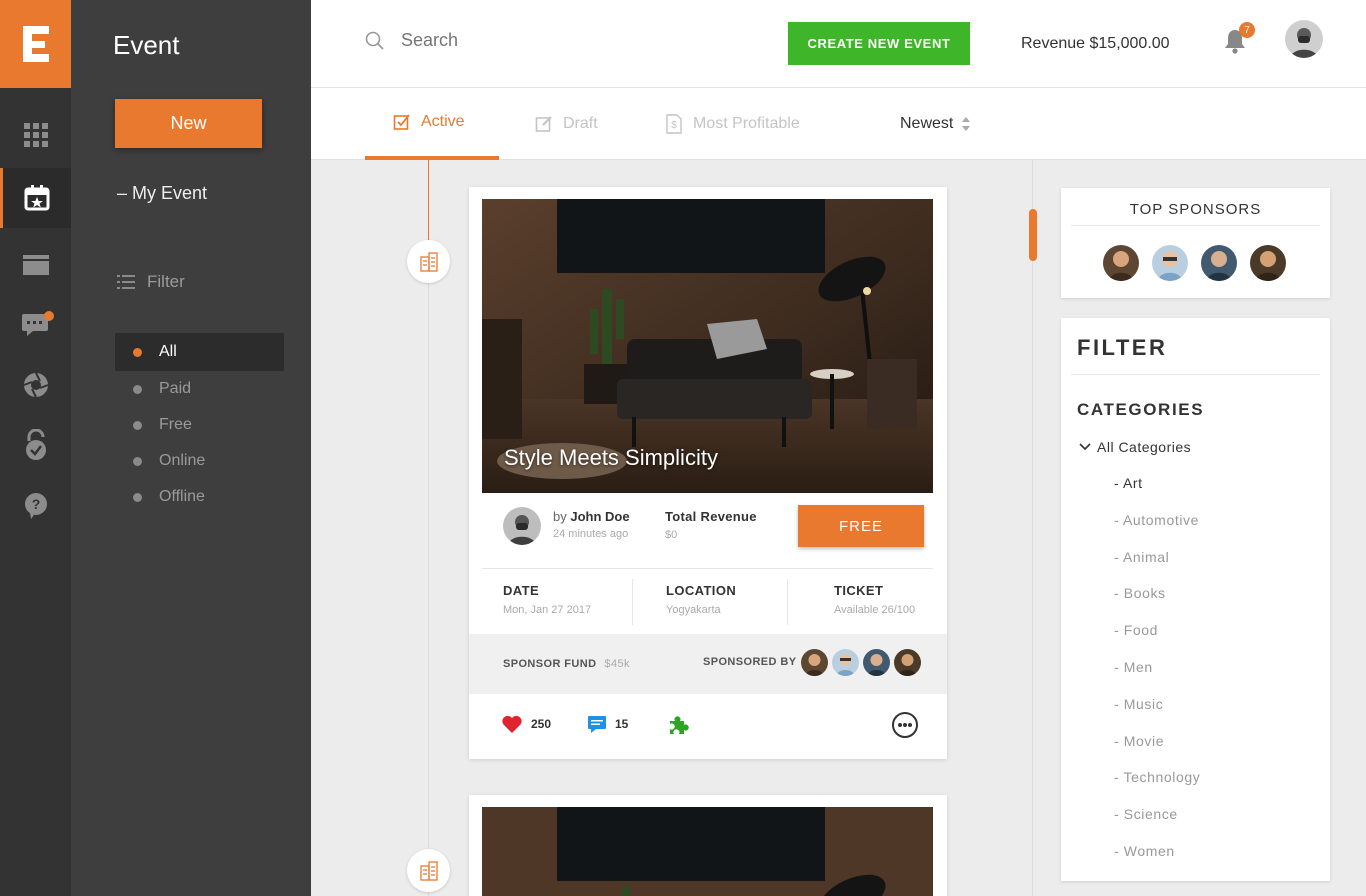 The image size is (1366, 896). Describe the element at coordinates (1157, 640) in the screenshot. I see `category-item-food: - Food` at that location.